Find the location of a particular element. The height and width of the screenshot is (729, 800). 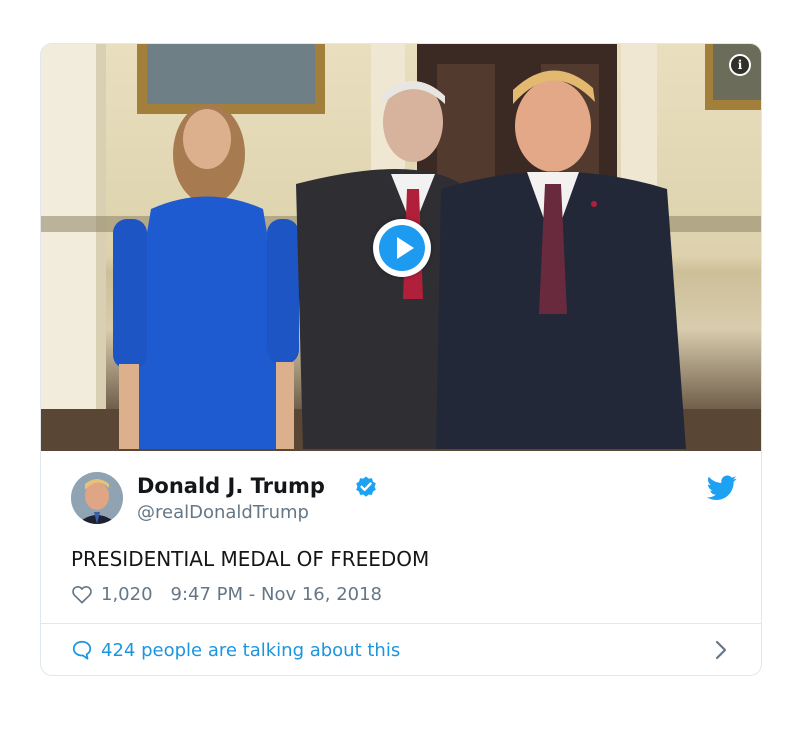

heart-icon is located at coordinates (82, 594).